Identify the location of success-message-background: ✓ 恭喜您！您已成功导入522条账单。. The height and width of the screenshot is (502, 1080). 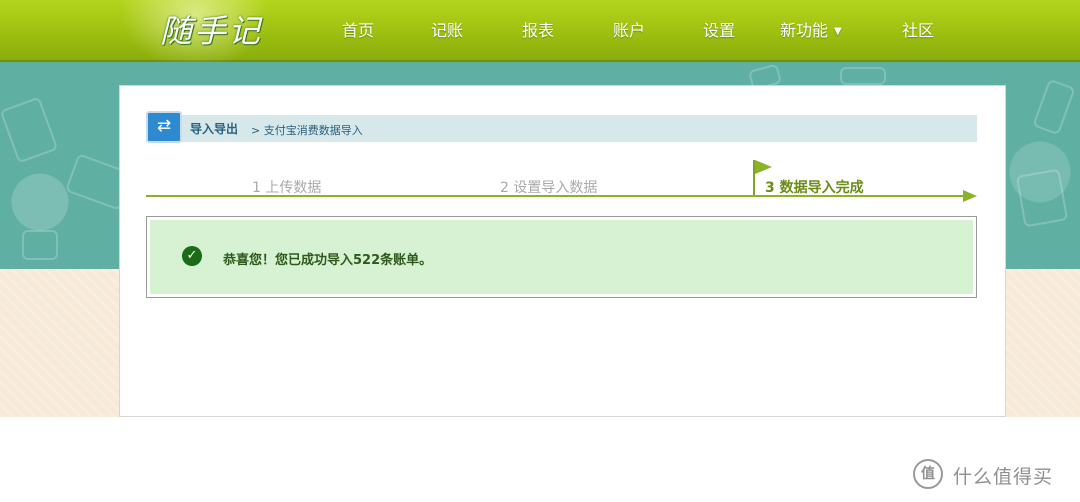
(561, 257).